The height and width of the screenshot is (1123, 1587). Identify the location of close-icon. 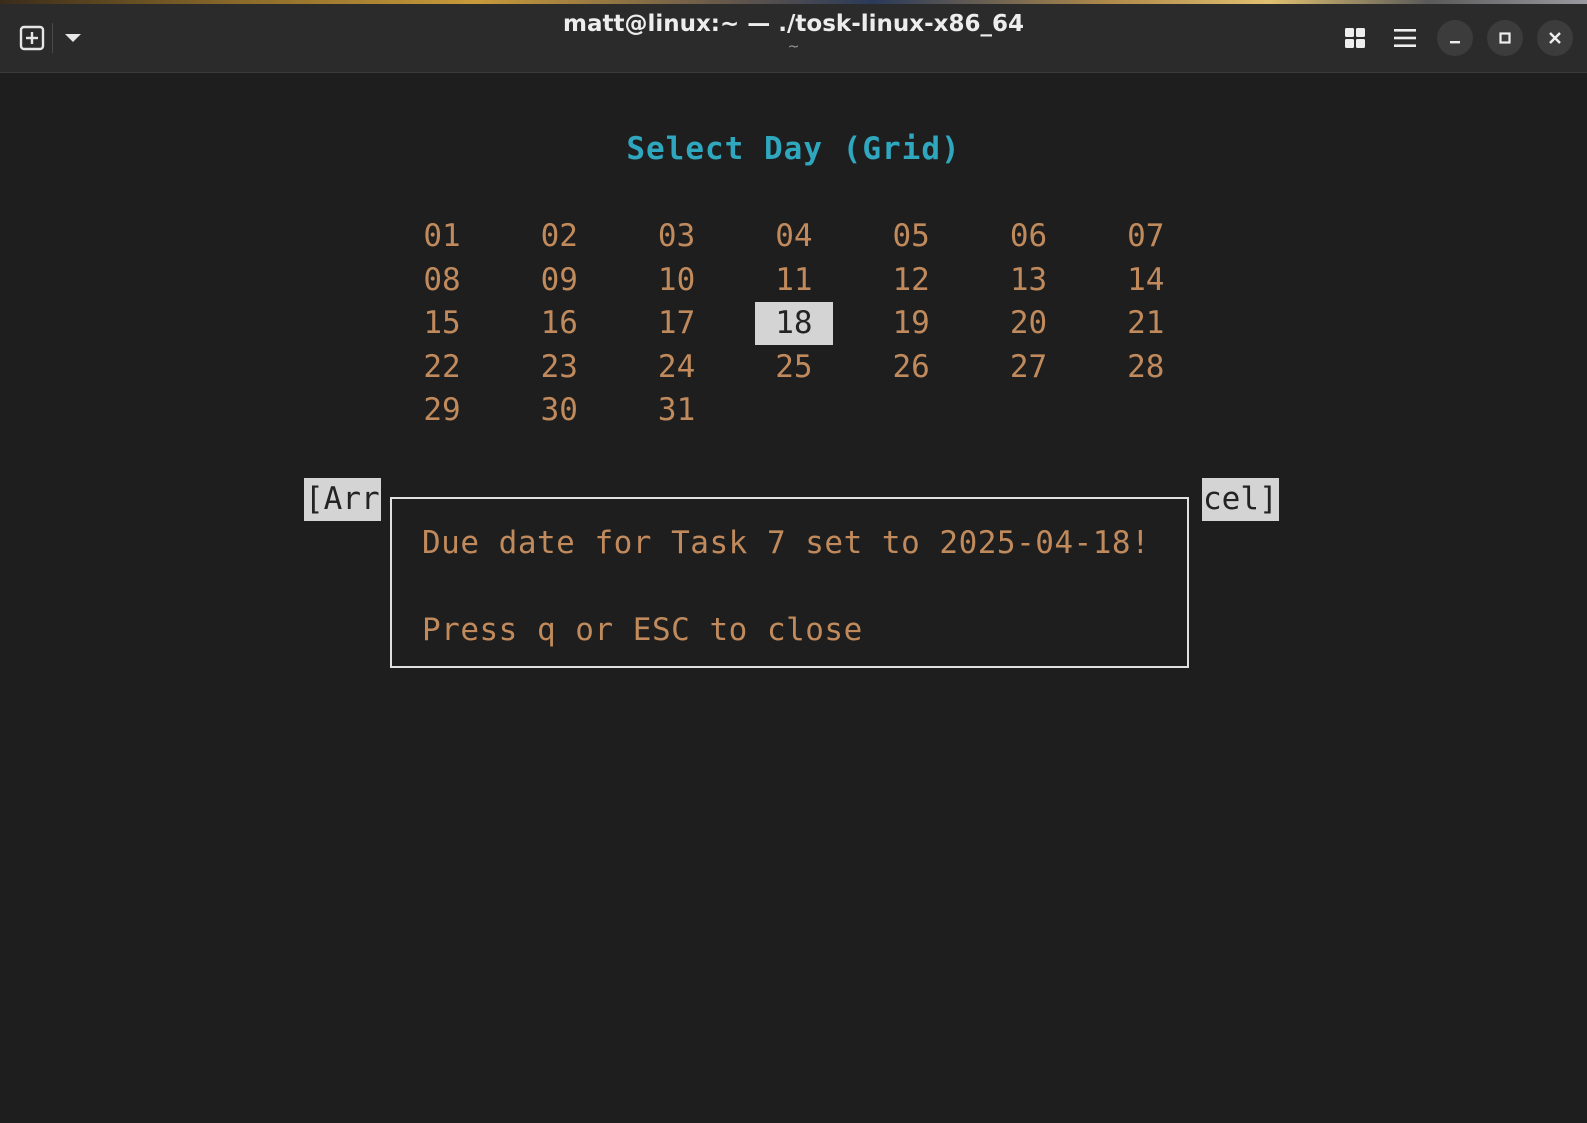
(1555, 38).